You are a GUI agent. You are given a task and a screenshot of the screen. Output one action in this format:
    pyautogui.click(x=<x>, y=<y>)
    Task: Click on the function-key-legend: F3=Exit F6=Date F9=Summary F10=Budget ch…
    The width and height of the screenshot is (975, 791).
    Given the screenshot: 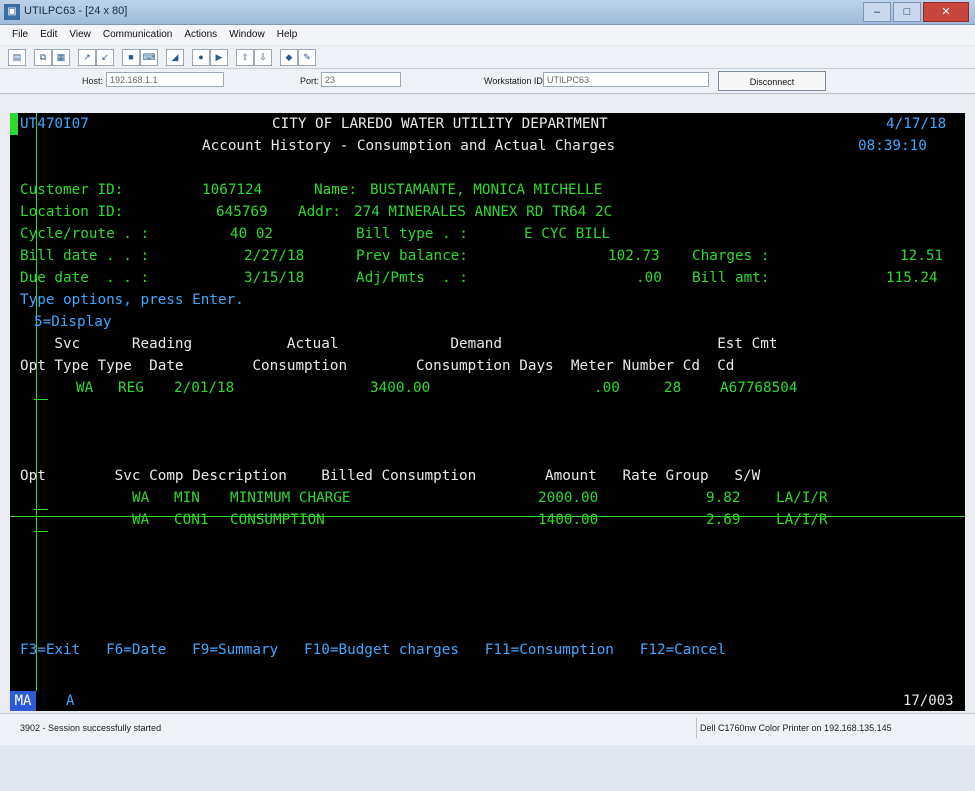 What is the action you would take?
    pyautogui.click(x=373, y=650)
    